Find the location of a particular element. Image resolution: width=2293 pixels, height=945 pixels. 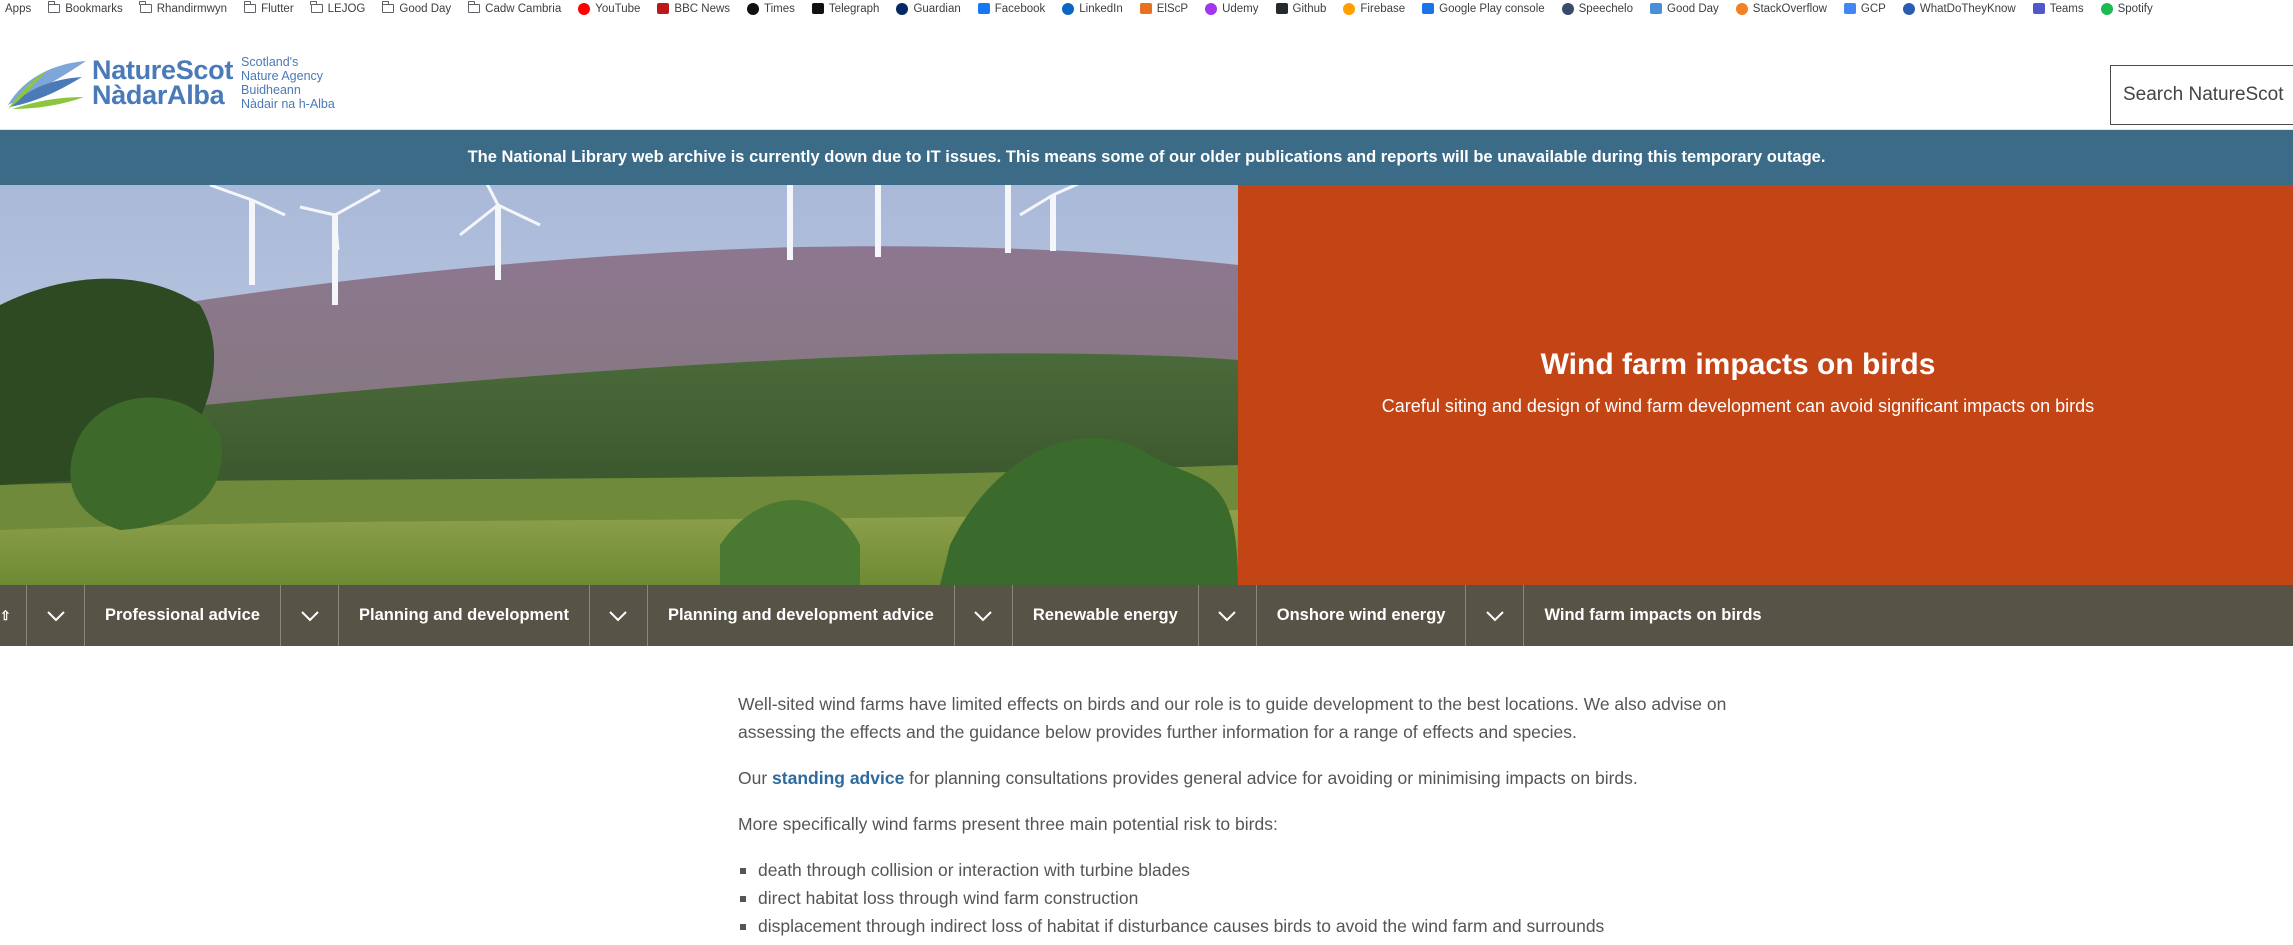

bookmark-linkedin: LinkedIn is located at coordinates (1092, 8).